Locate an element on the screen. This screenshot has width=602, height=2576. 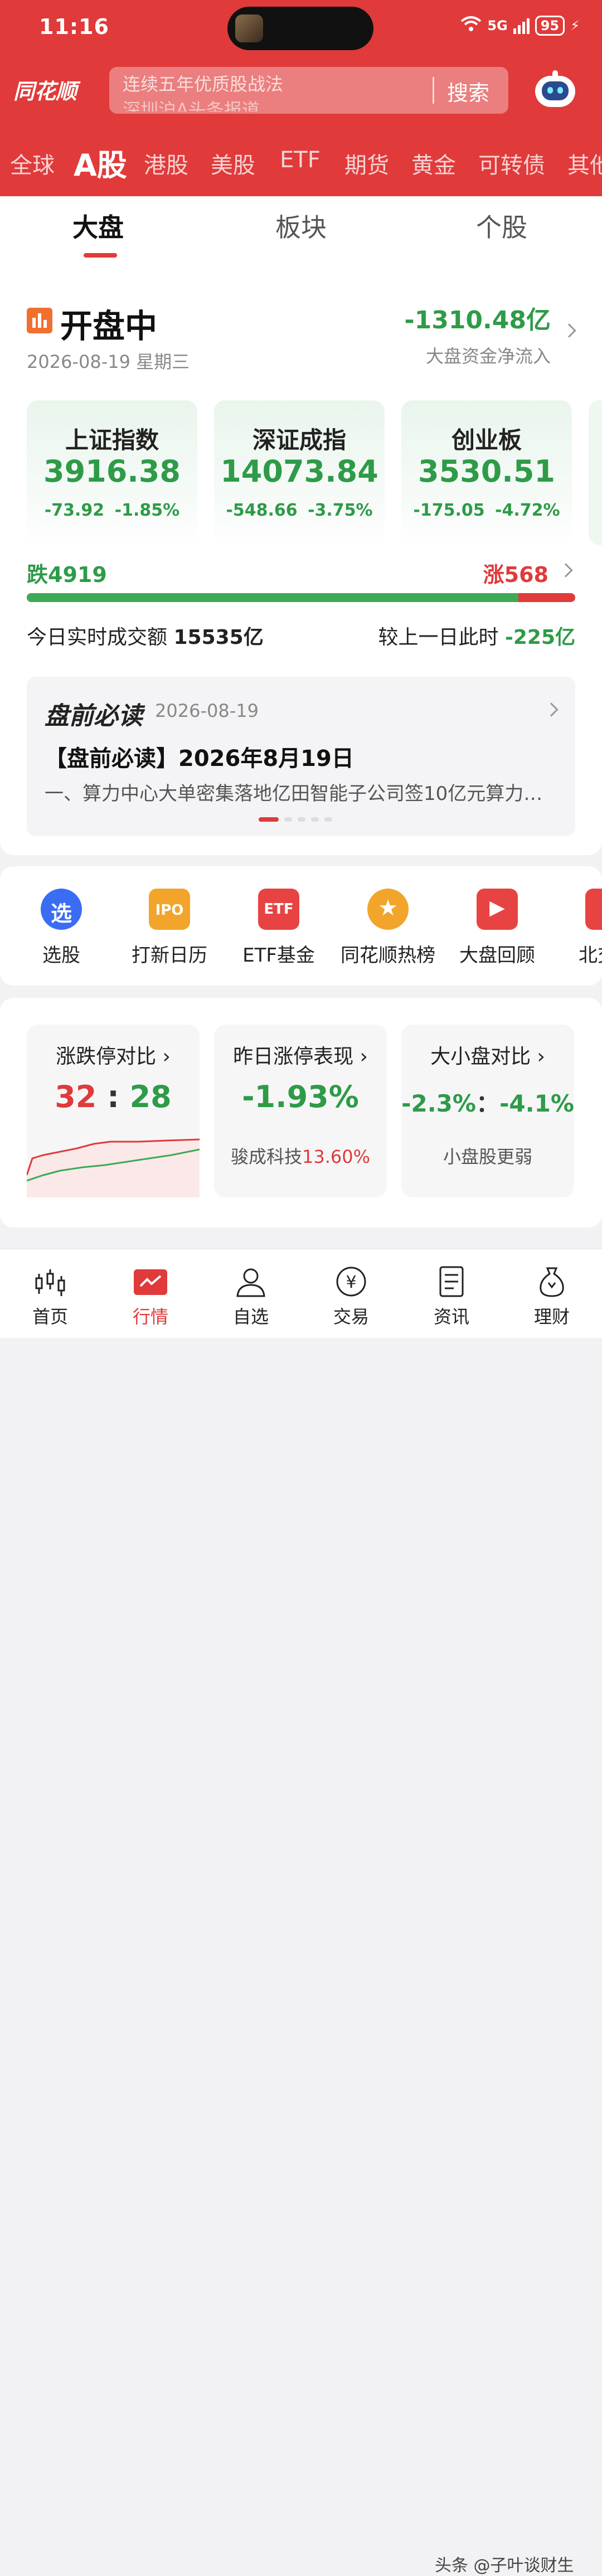
tab-gold: 黄金 is located at coordinates (433, 164).